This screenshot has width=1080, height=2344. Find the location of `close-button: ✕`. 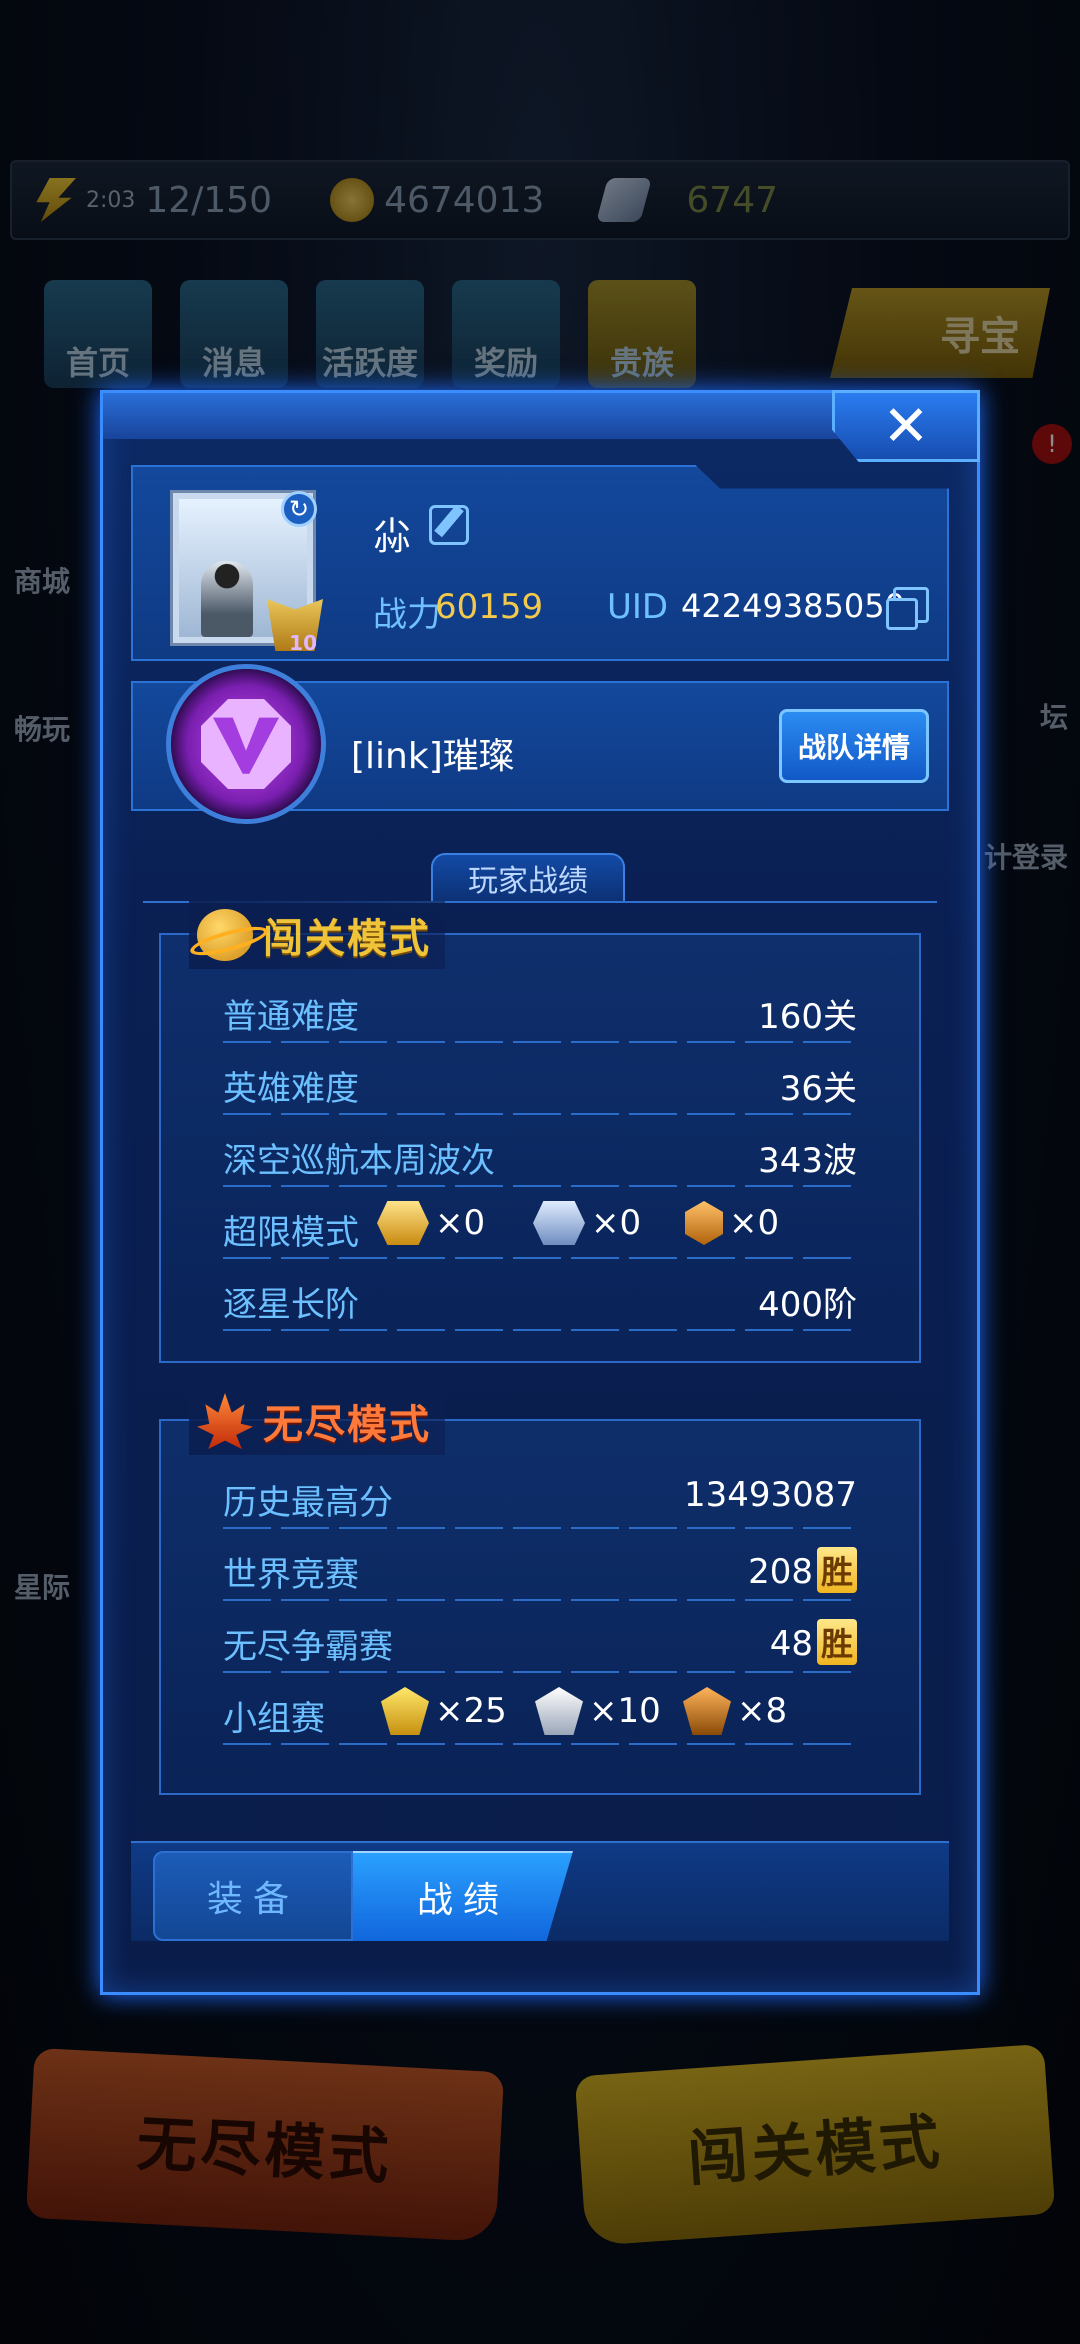

close-button: ✕ is located at coordinates (906, 426).